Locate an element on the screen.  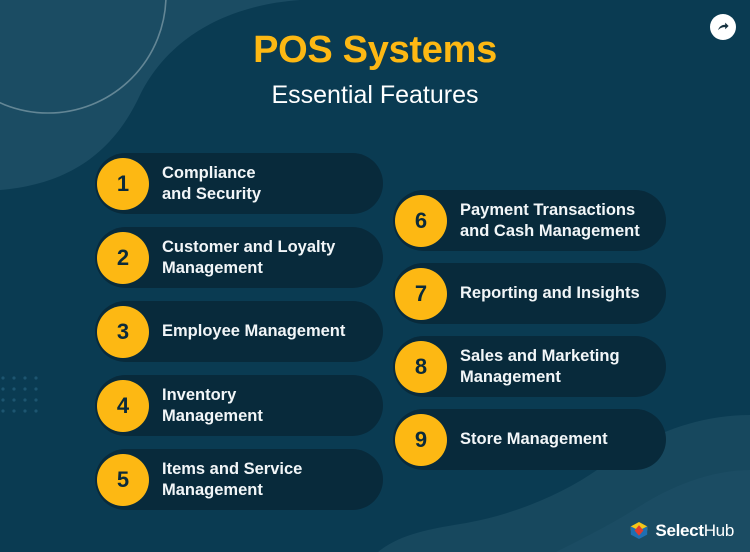
page-subtitle: Essential Features is located at coordinates (375, 94).